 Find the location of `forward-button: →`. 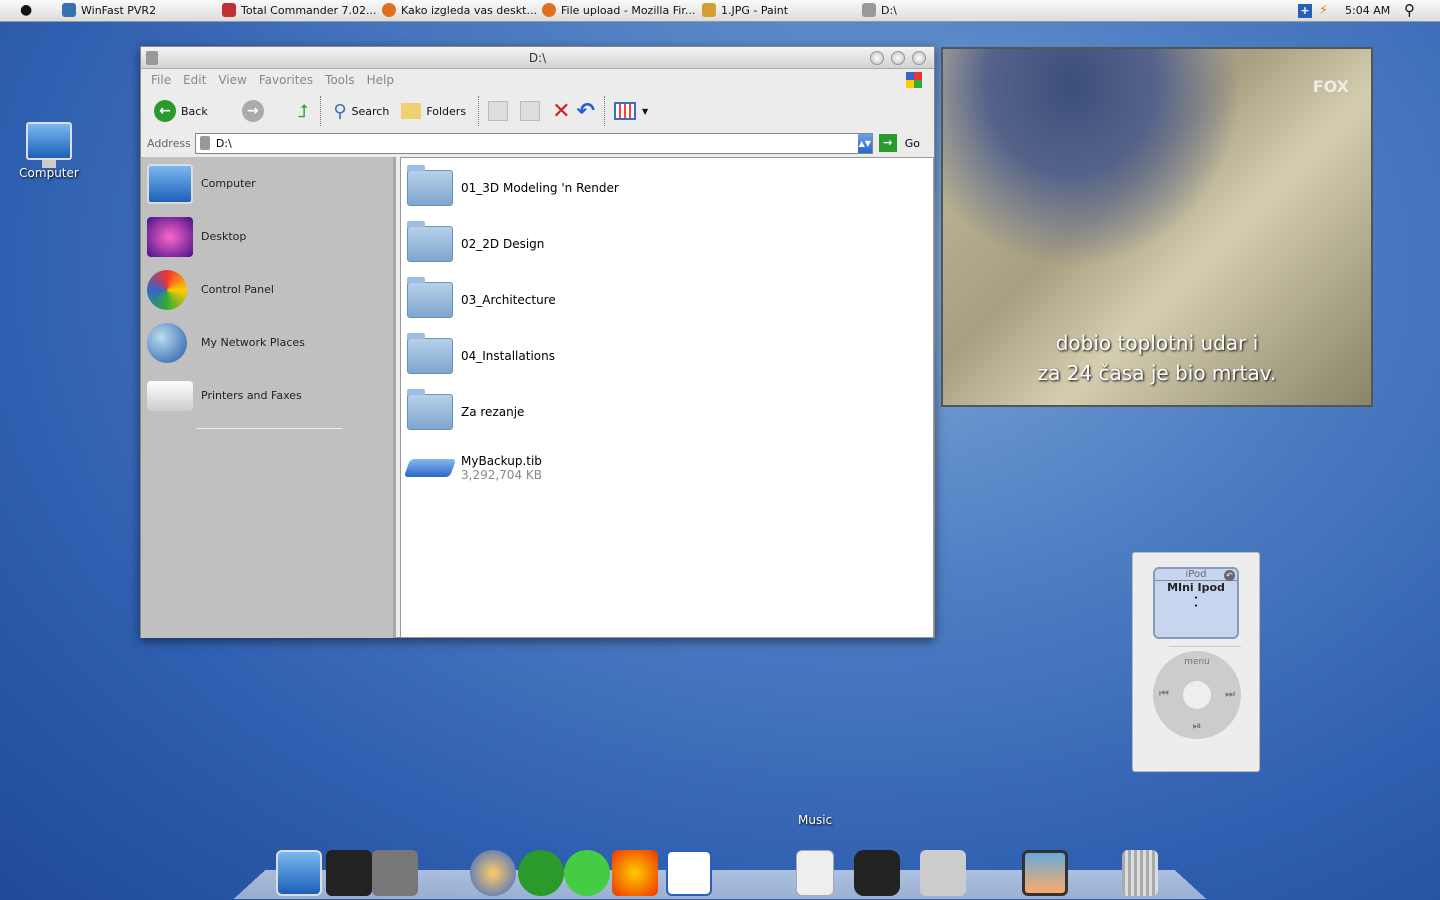

forward-button: → is located at coordinates (253, 111).